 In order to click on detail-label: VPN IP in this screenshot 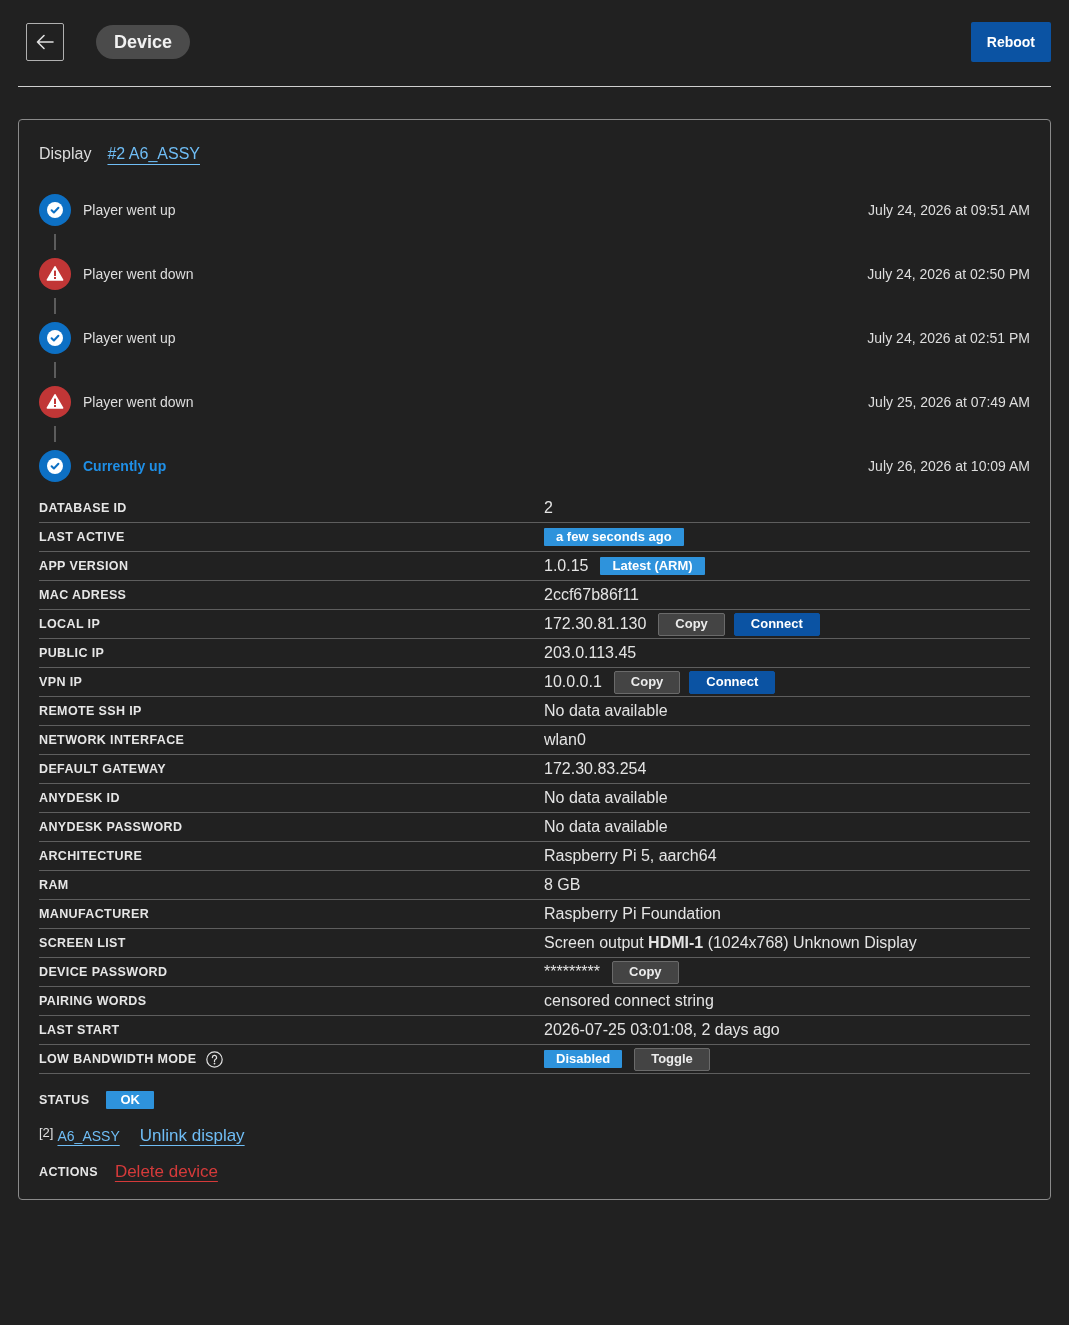, I will do `click(61, 682)`.